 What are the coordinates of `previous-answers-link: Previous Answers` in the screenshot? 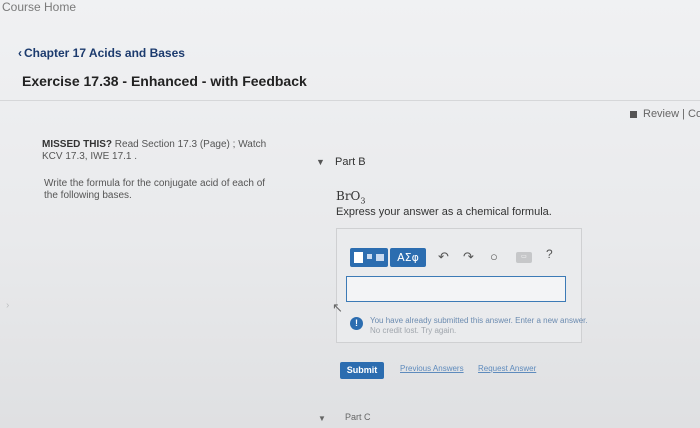 It's located at (432, 368).